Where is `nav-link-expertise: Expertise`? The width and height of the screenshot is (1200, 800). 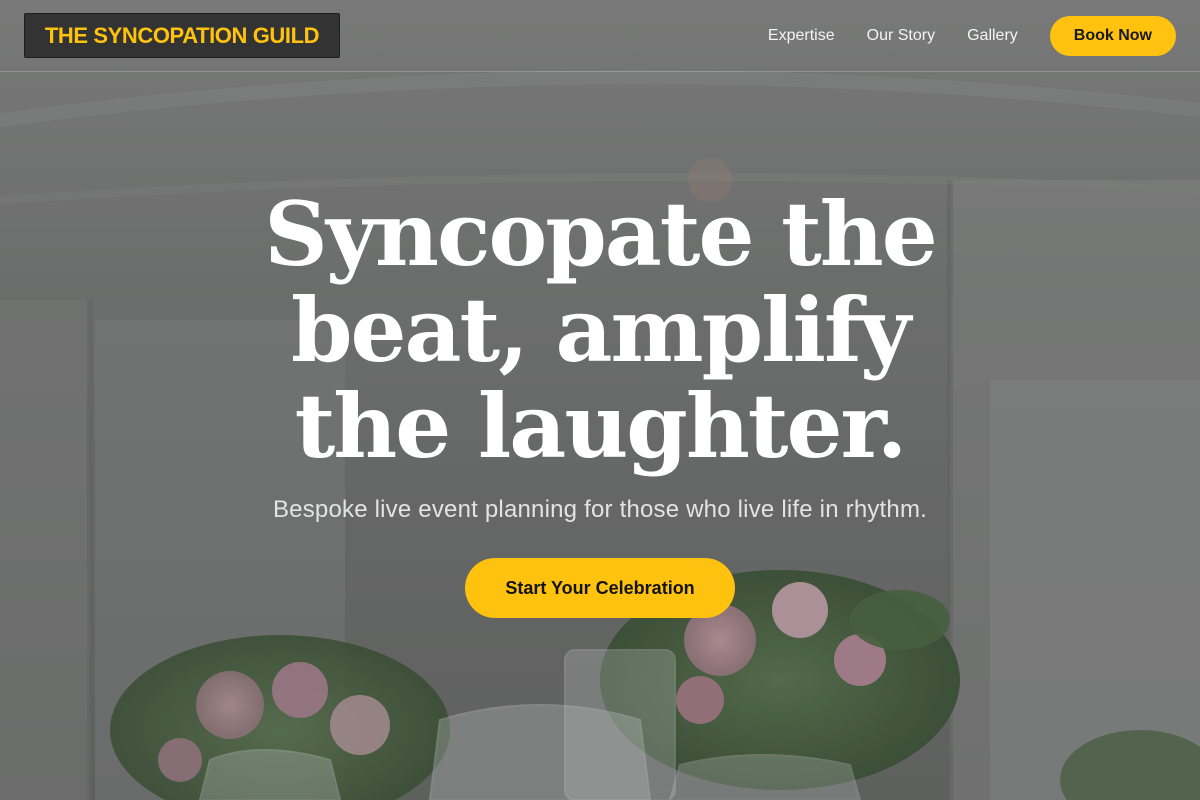 nav-link-expertise: Expertise is located at coordinates (801, 36).